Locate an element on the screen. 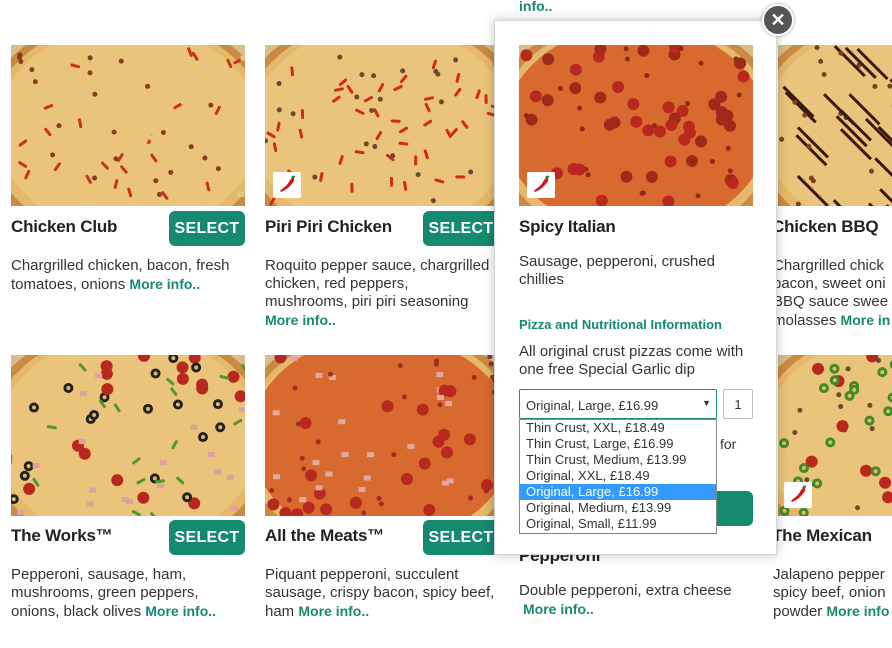 Image resolution: width=892 pixels, height=648 pixels. size-option: Thin Crust, Medium, £13.99 is located at coordinates (618, 460).